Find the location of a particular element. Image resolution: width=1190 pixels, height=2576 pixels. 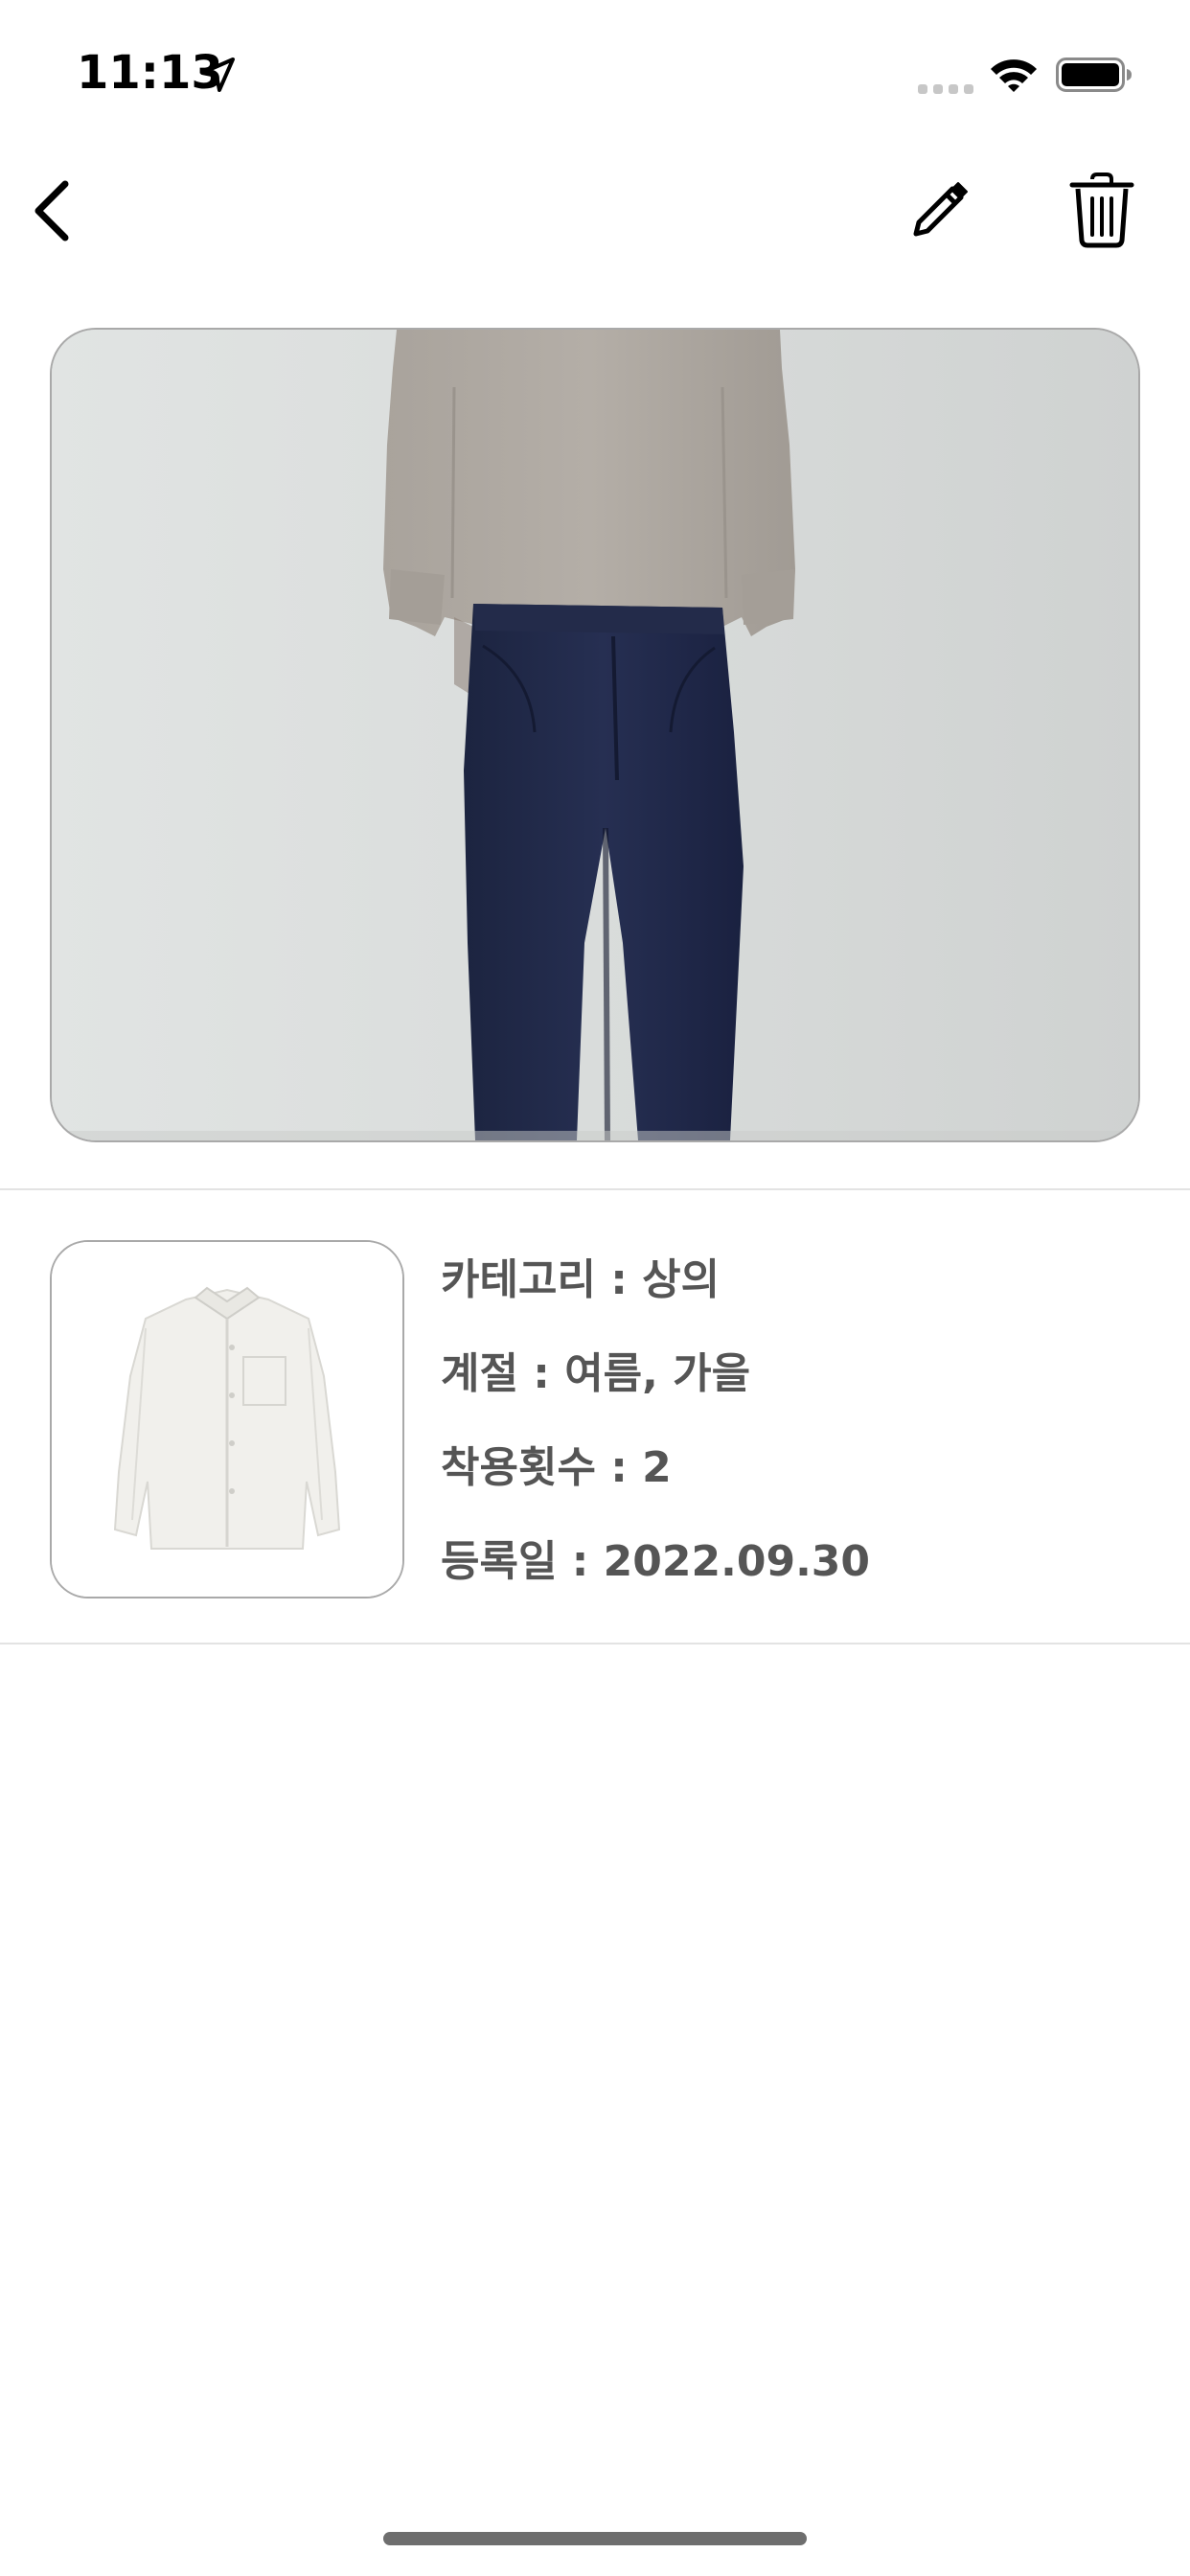

cellular-signal-icon is located at coordinates (946, 89).